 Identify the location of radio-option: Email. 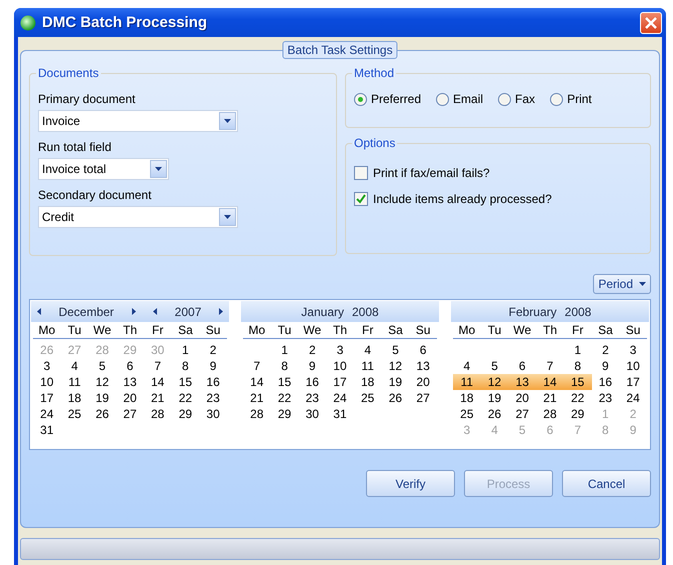
(460, 99).